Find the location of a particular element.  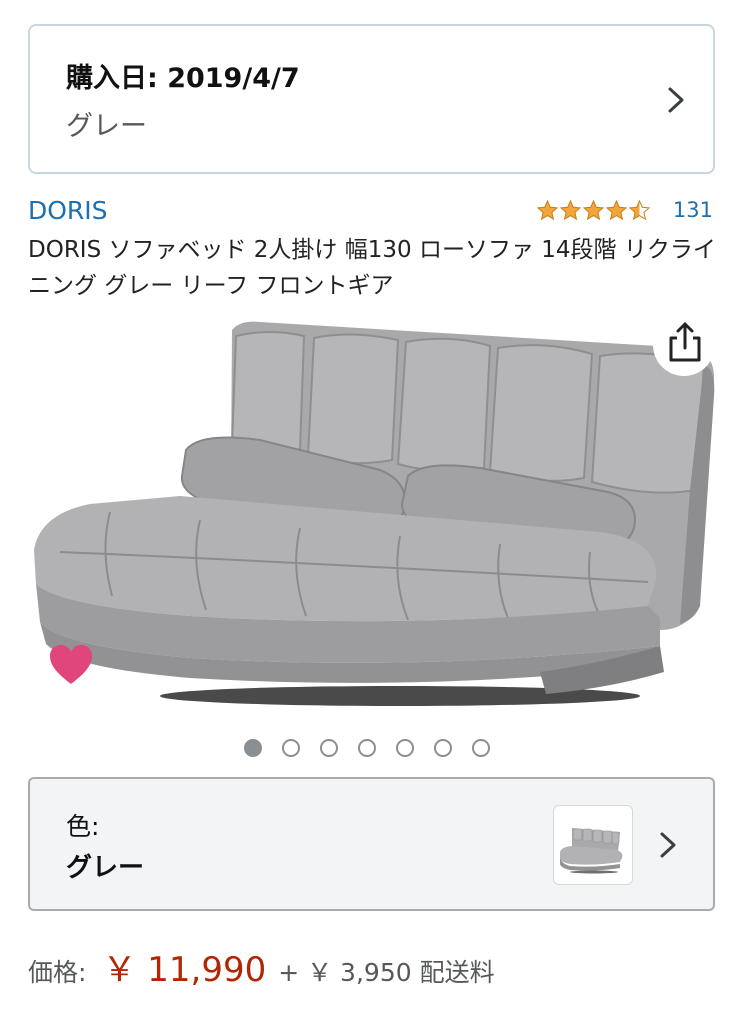

color-thumbnail-image is located at coordinates (591, 851).